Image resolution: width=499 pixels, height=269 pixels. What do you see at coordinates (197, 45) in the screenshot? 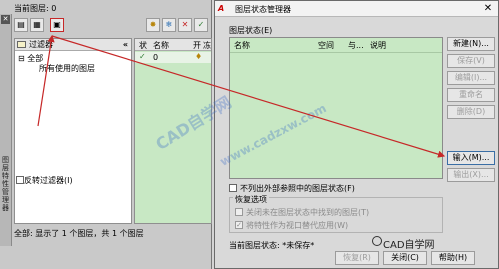
I see `col-on: 开` at bounding box center [197, 45].